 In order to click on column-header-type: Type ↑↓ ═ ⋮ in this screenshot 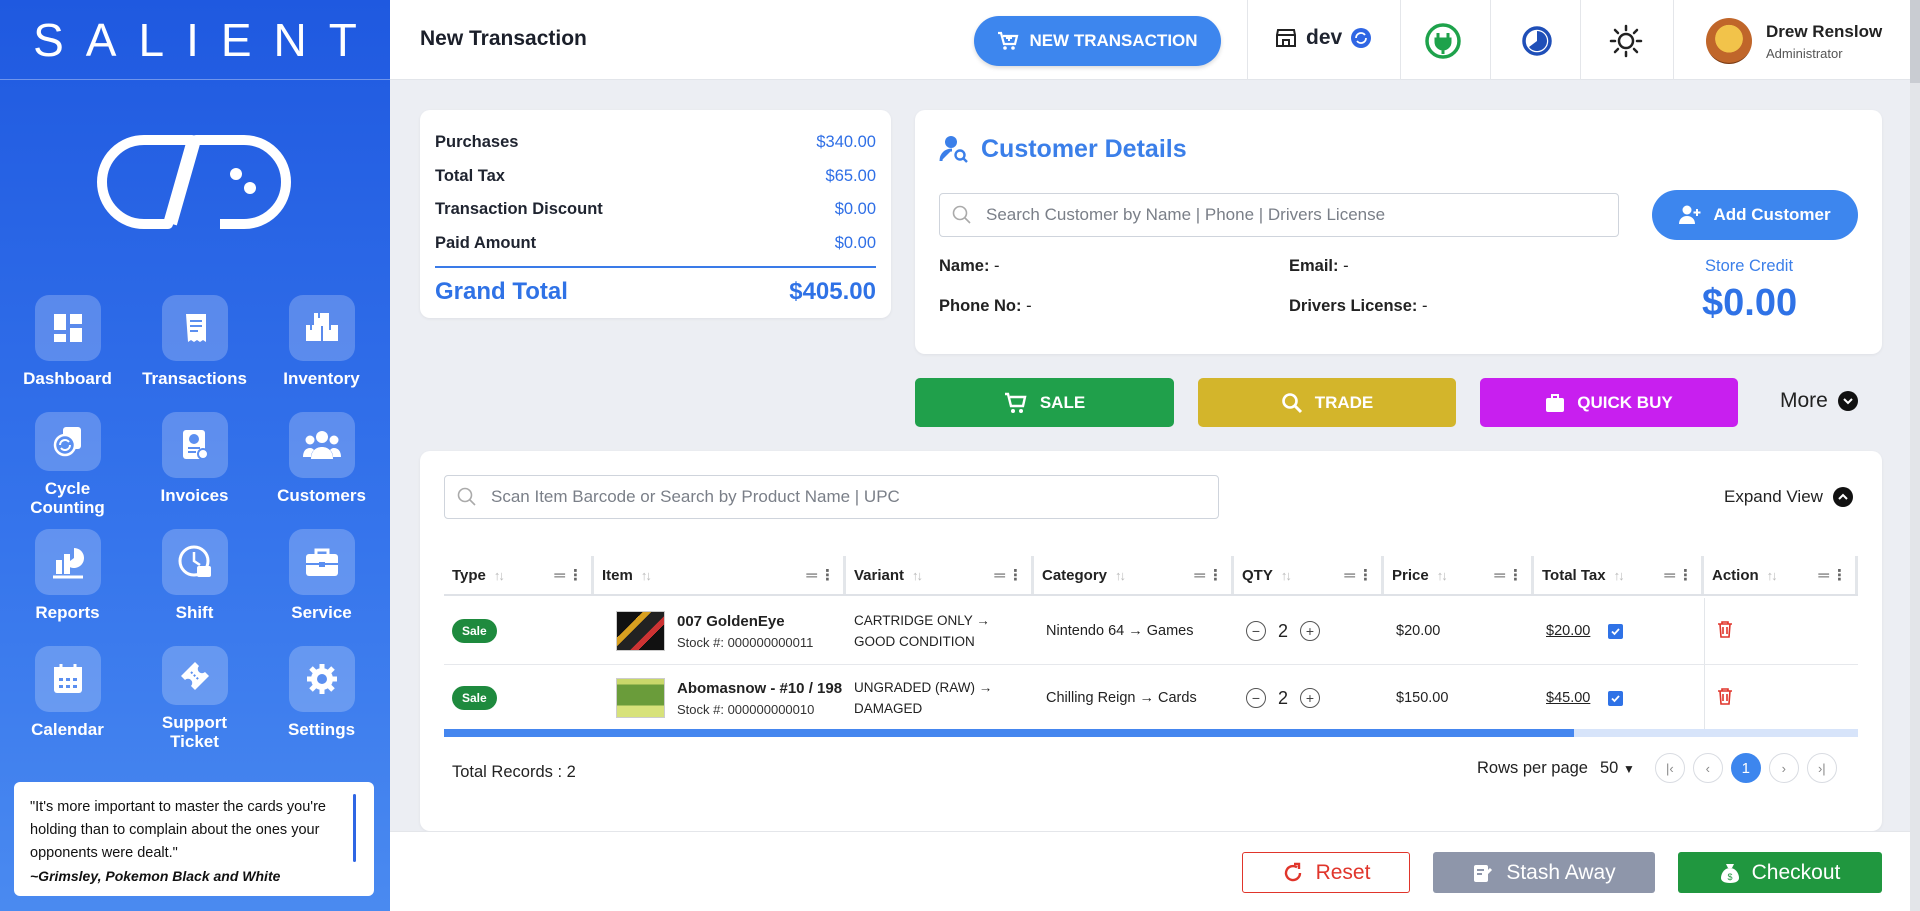, I will do `click(519, 575)`.